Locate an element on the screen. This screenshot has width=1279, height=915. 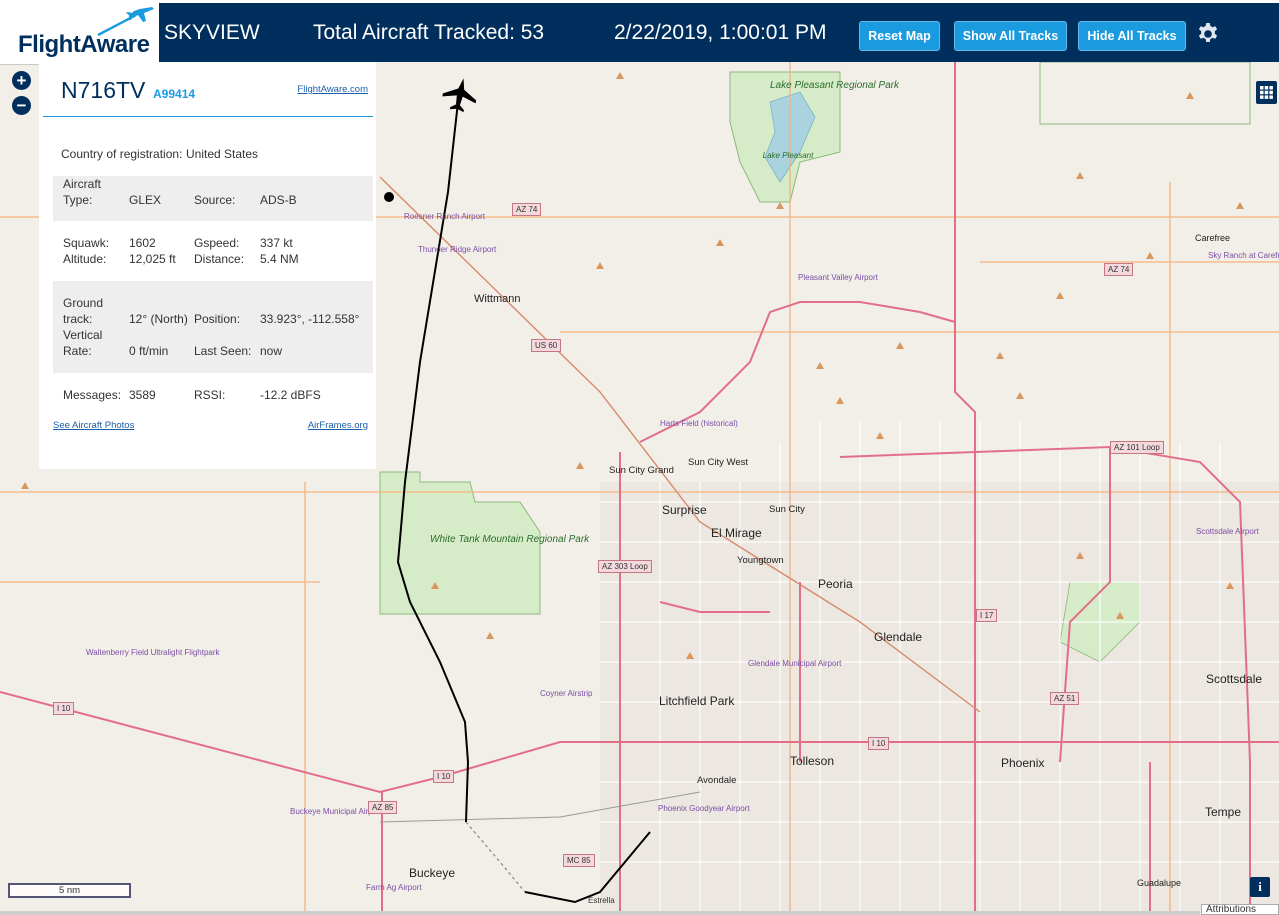
highway-shield: AZ 303 Loop is located at coordinates (625, 566).